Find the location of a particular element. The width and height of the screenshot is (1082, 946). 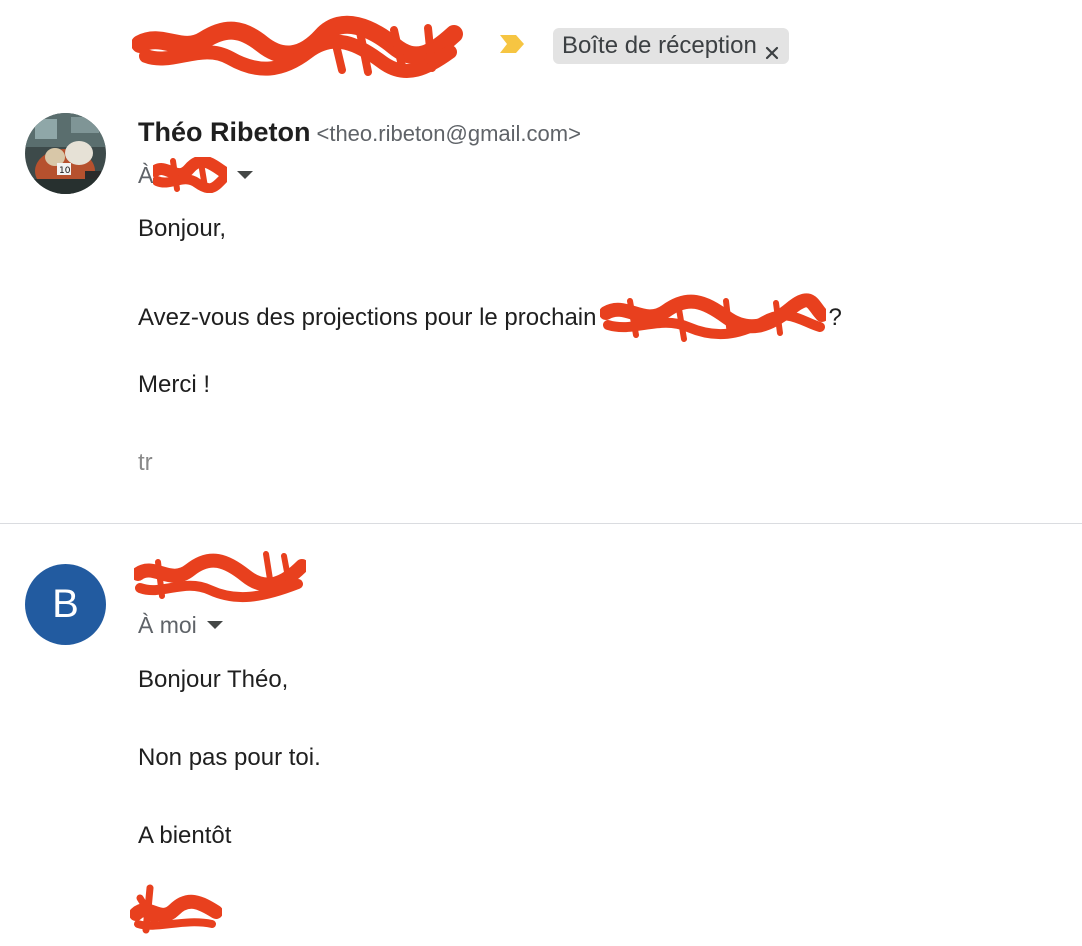

sender-name: Théo Ribeton is located at coordinates (224, 132).